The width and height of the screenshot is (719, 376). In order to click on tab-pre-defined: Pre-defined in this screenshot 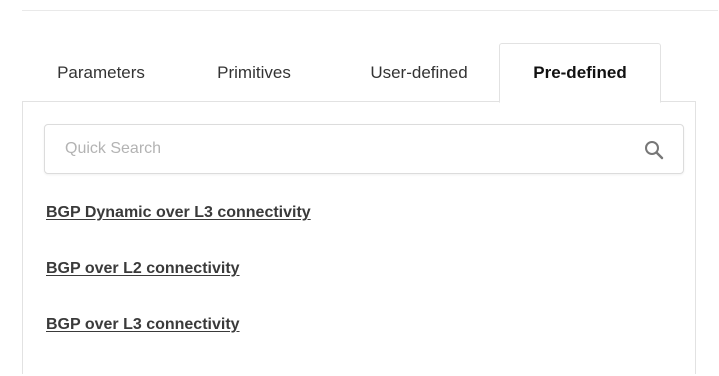, I will do `click(580, 73)`.